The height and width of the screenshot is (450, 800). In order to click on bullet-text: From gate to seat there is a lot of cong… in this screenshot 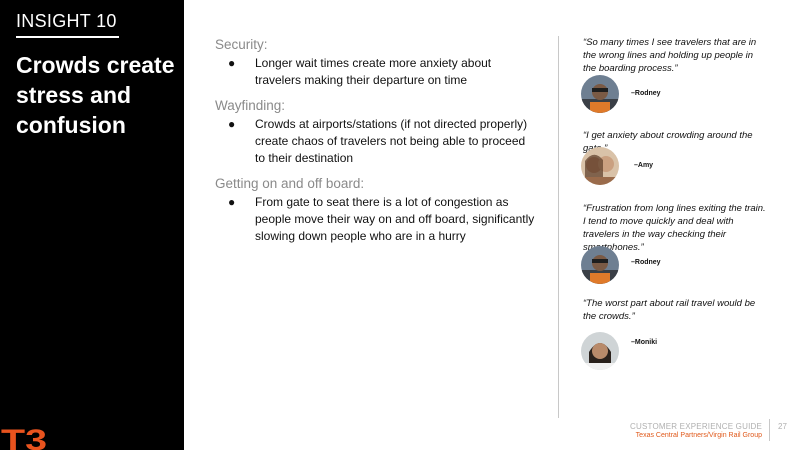, I will do `click(395, 219)`.